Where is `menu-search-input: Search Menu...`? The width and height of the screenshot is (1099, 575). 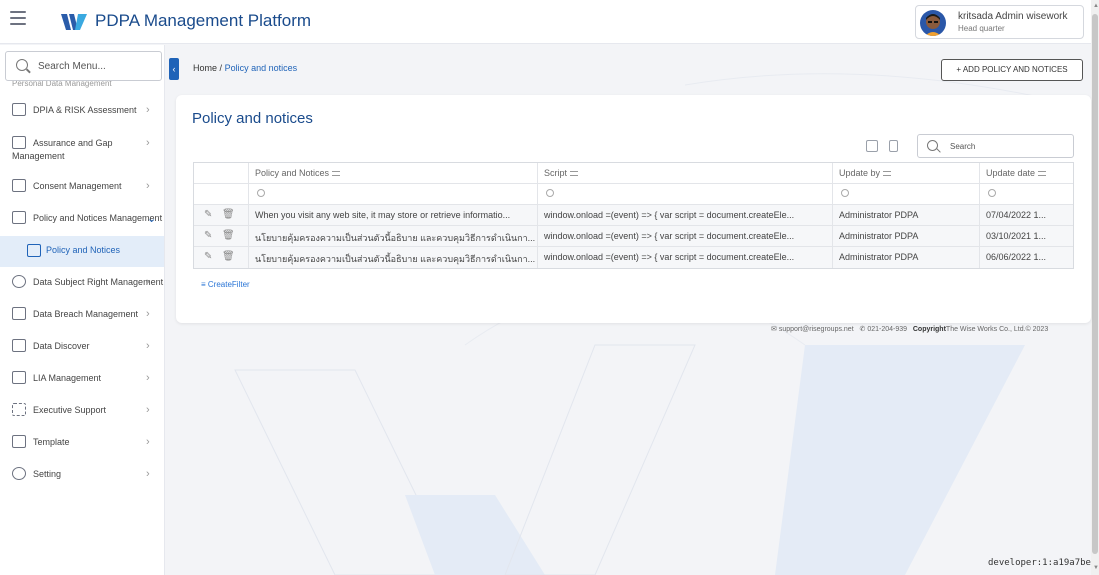
menu-search-input: Search Menu... is located at coordinates (83, 66).